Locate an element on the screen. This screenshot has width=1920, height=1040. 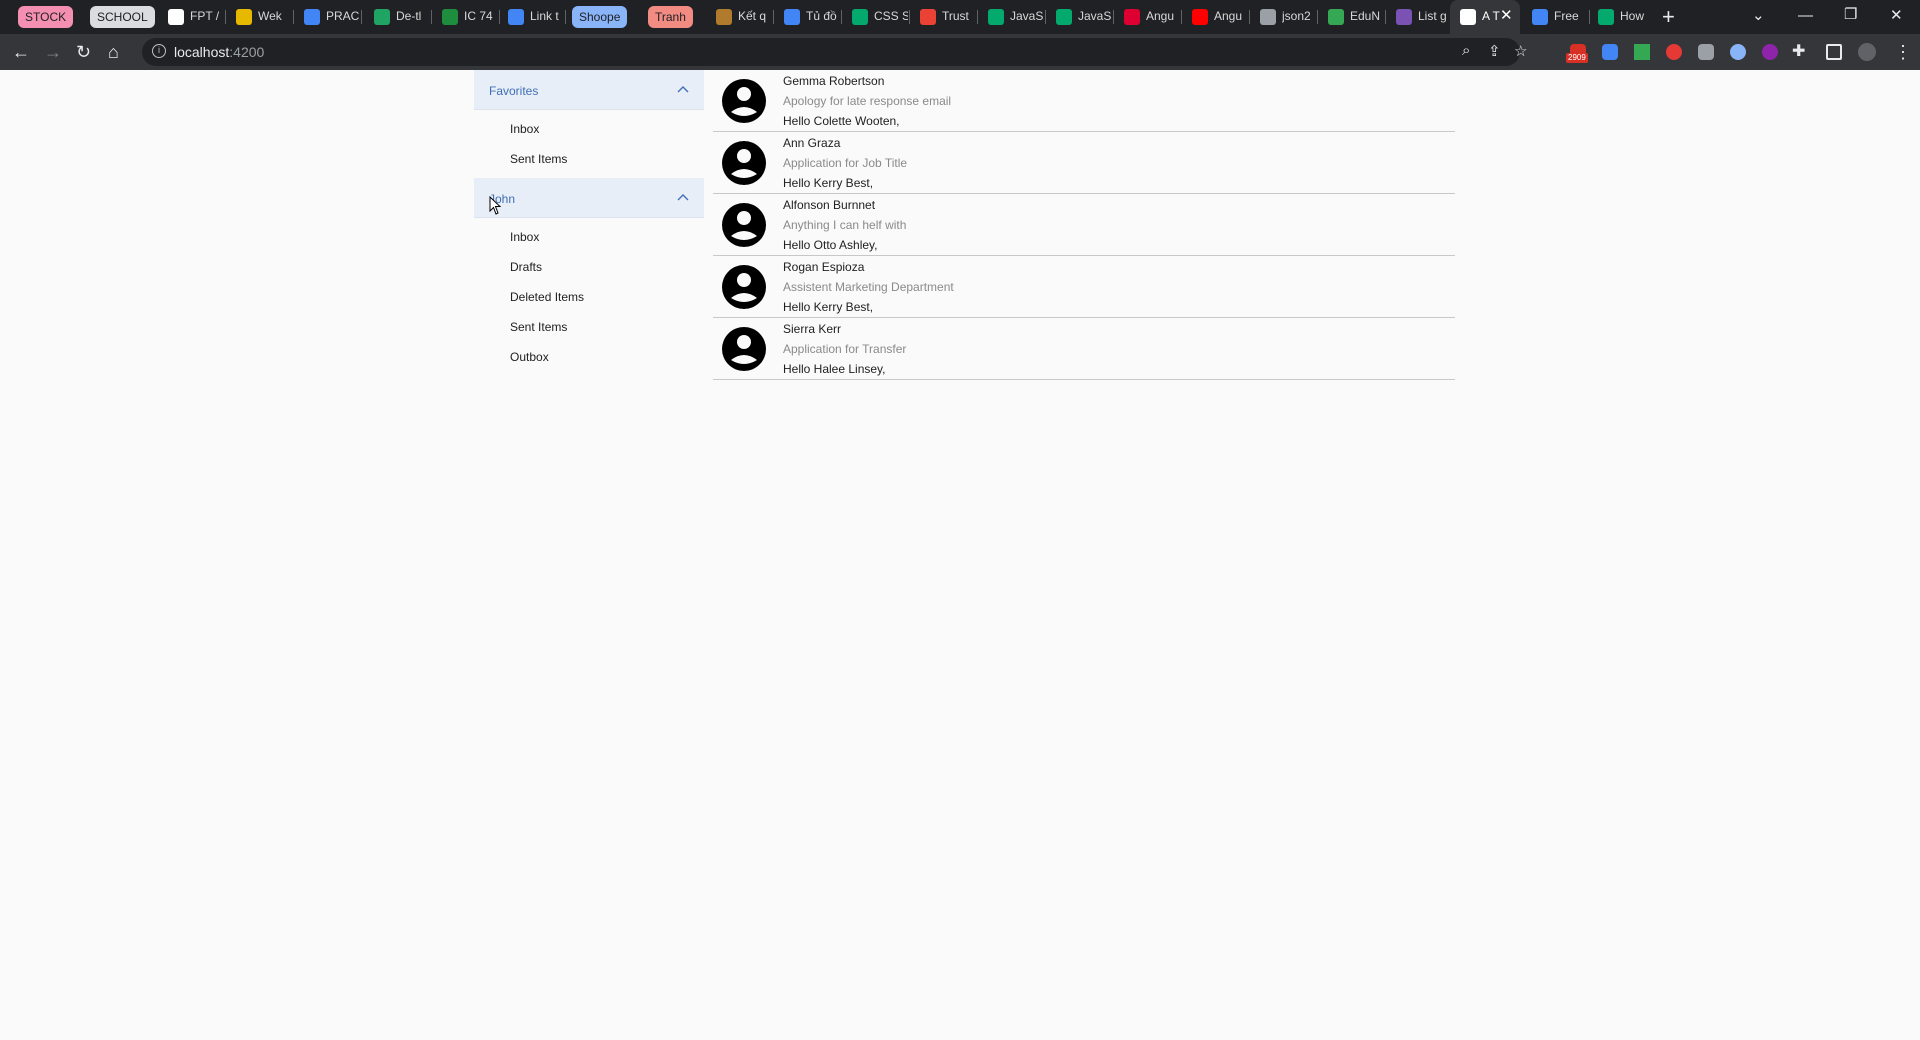
forward-button: → is located at coordinates (53, 52).